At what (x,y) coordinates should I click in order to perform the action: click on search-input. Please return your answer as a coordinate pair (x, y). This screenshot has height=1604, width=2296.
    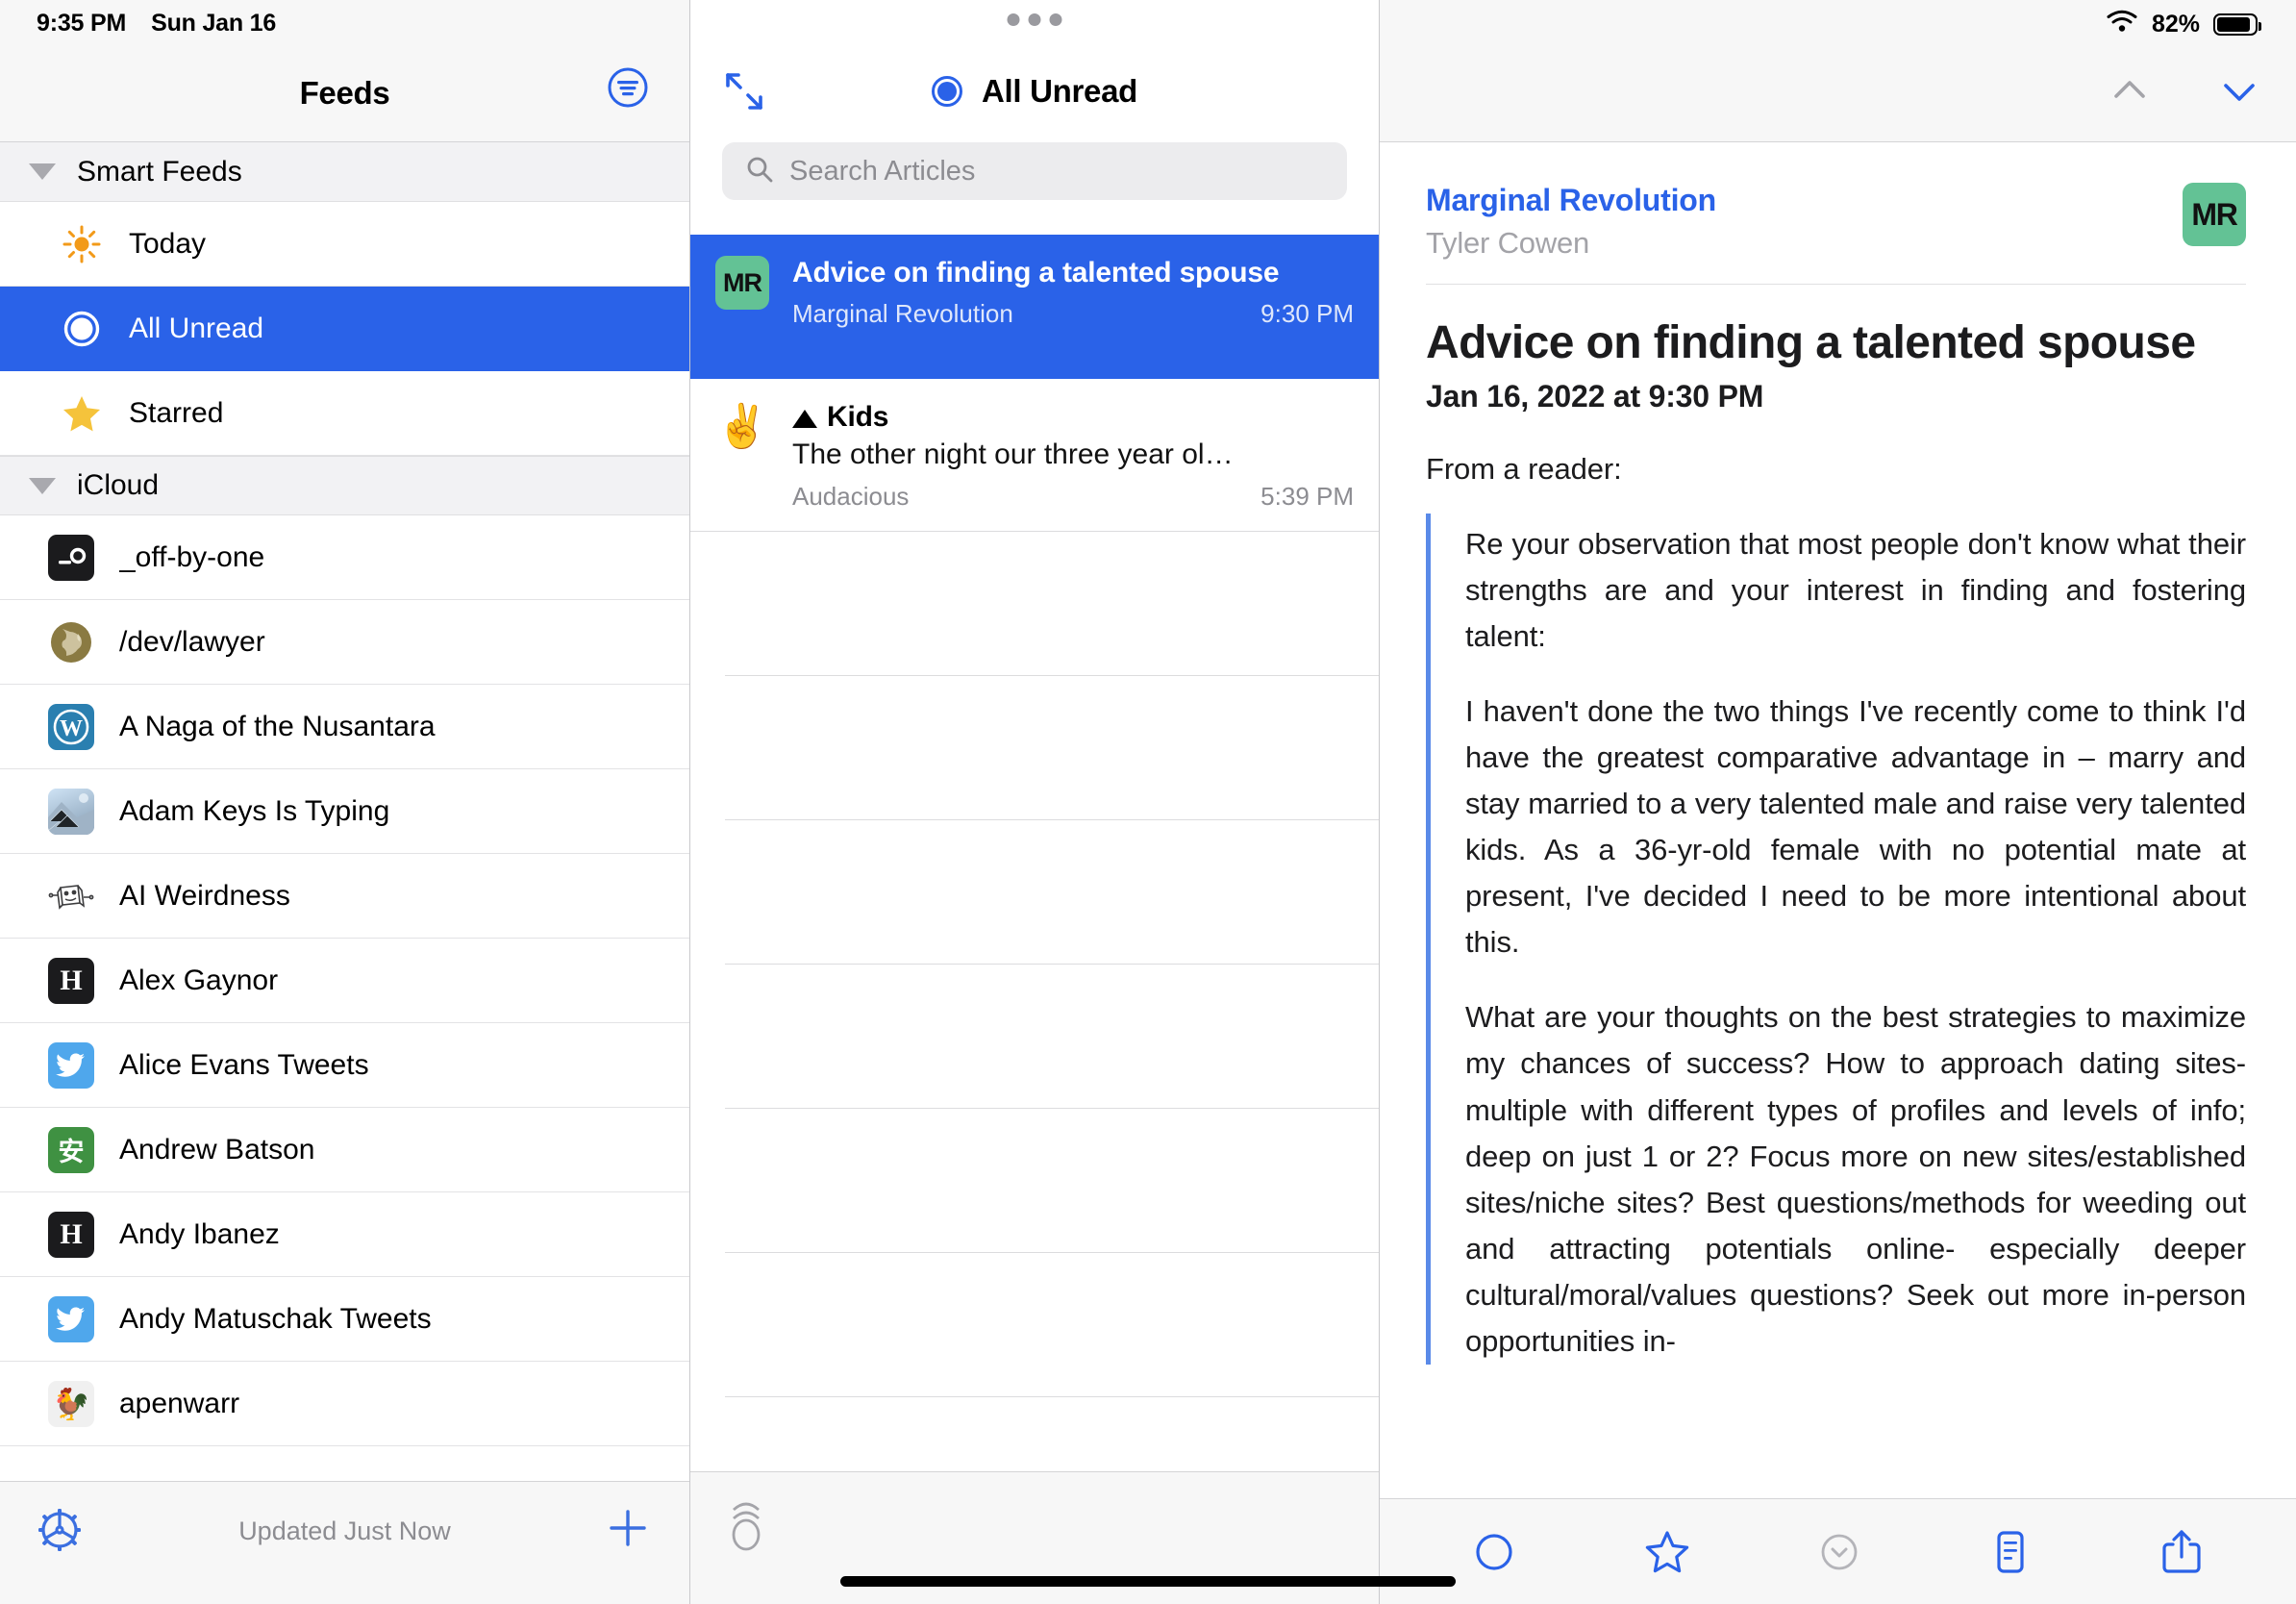
    Looking at the image, I should click on (1056, 171).